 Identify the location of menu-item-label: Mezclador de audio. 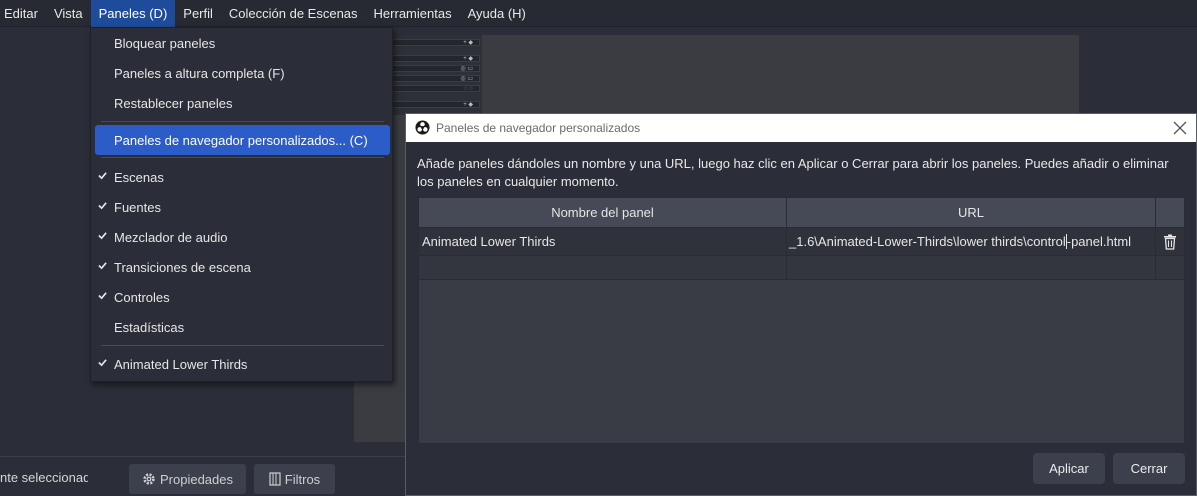
(171, 237).